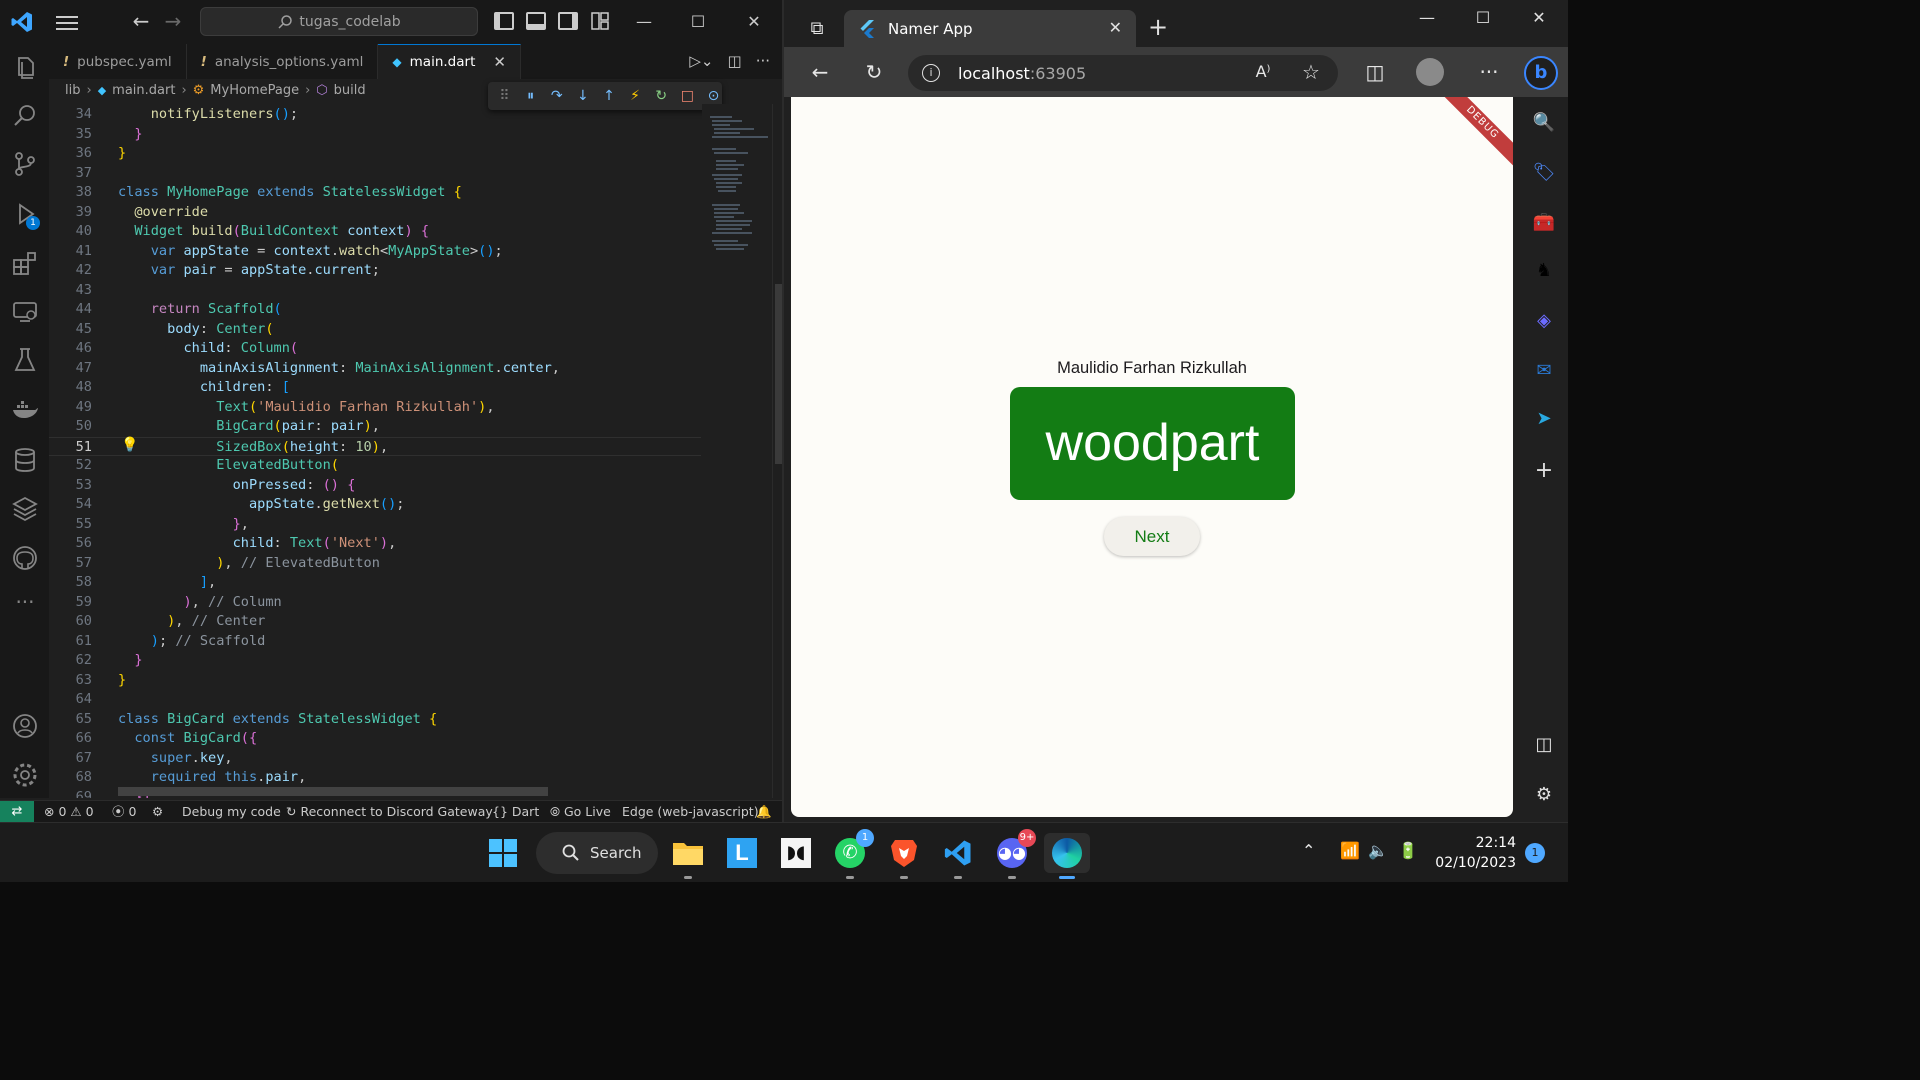  I want to click on split-editor-icon: ◫, so click(735, 61).